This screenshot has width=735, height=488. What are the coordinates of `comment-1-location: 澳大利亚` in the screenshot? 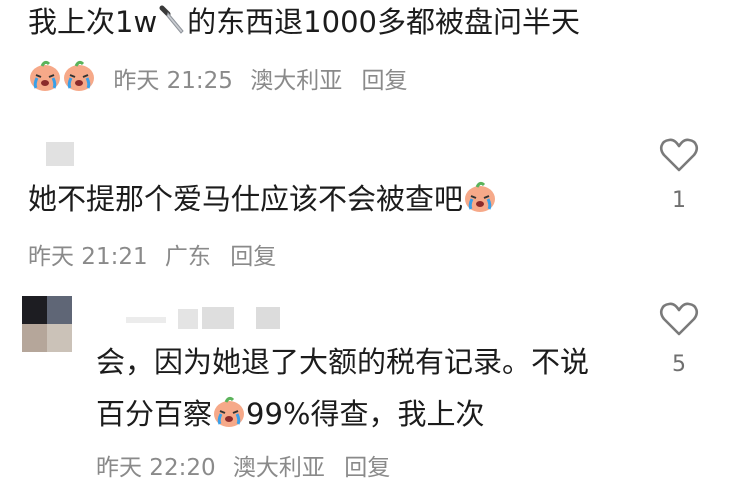 It's located at (296, 81).